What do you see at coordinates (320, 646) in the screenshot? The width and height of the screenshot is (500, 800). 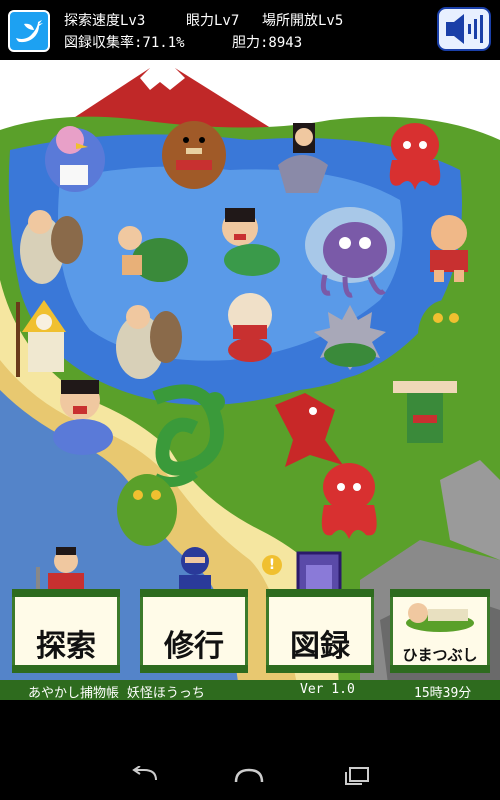 I see `catalog-label: 図録` at bounding box center [320, 646].